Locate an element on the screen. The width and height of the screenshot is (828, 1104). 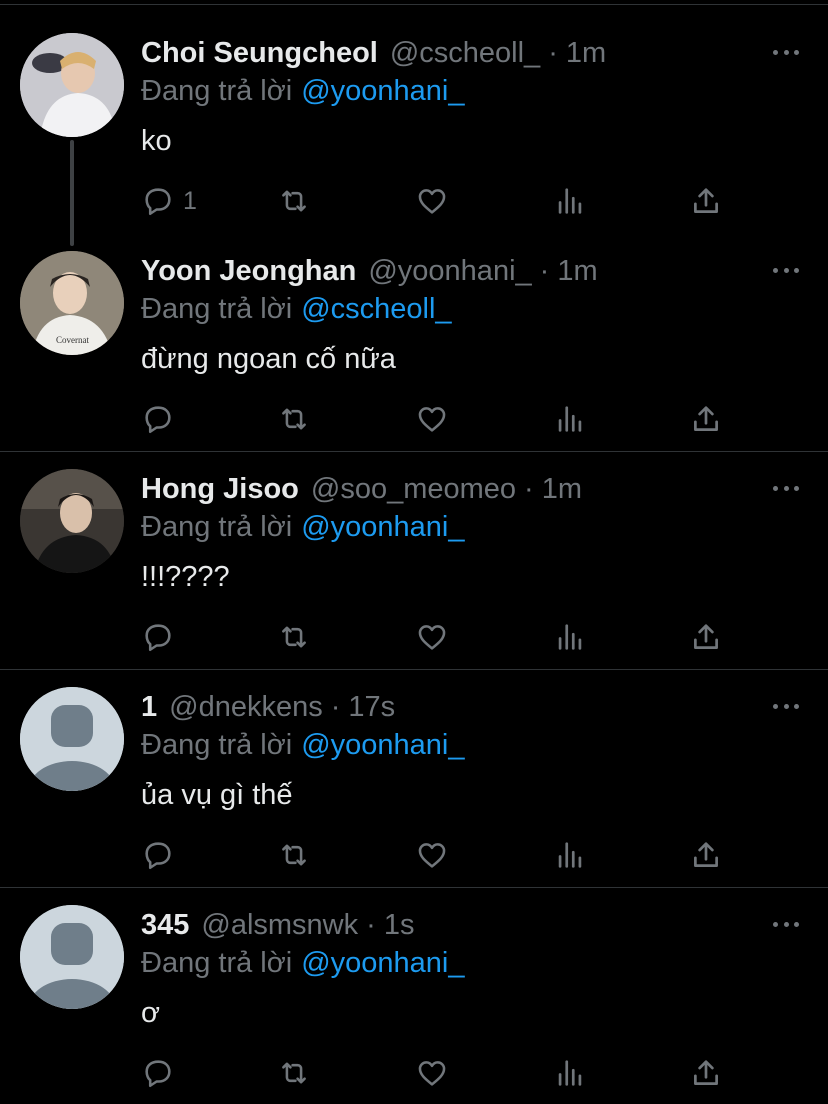
tweet-header: Choi Seungcheol @cscheoll_ · 1m is located at coordinates (373, 53).